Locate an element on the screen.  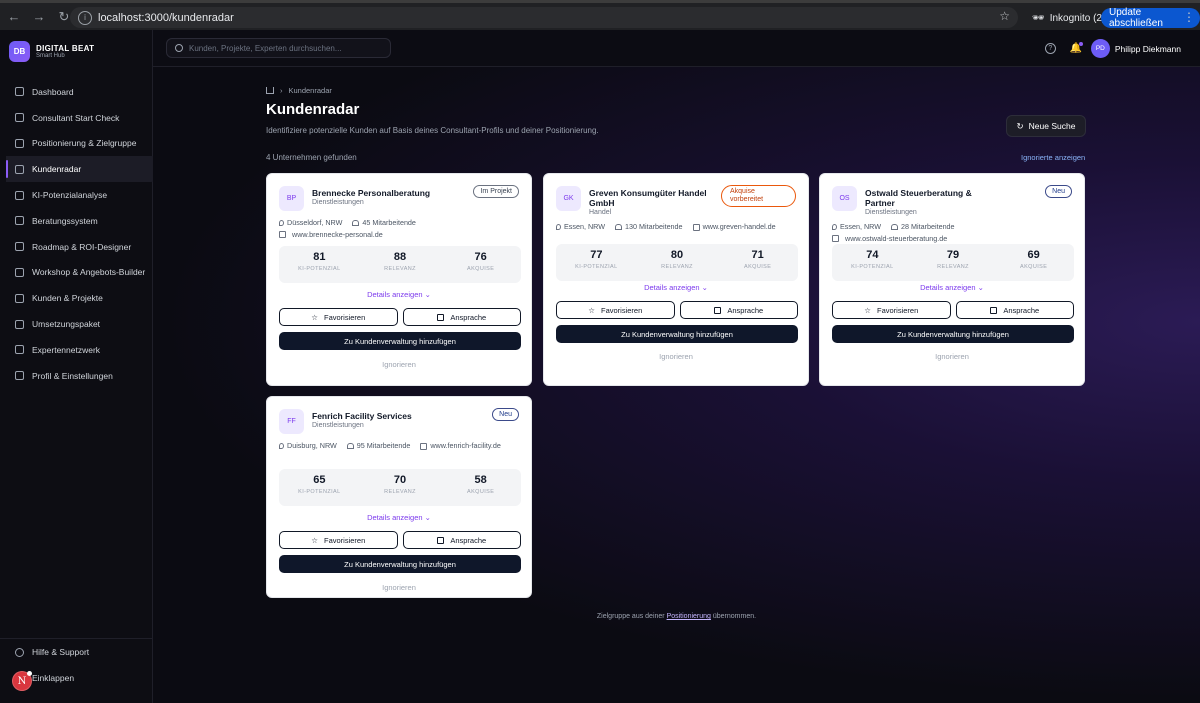
show-ignored-link: Ignorierte anzeigen is located at coordinates (1053, 157).